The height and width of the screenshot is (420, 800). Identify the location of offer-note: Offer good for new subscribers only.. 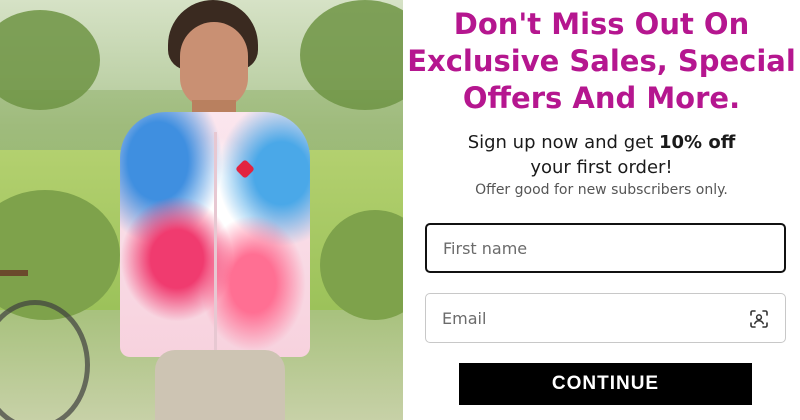
(601, 190).